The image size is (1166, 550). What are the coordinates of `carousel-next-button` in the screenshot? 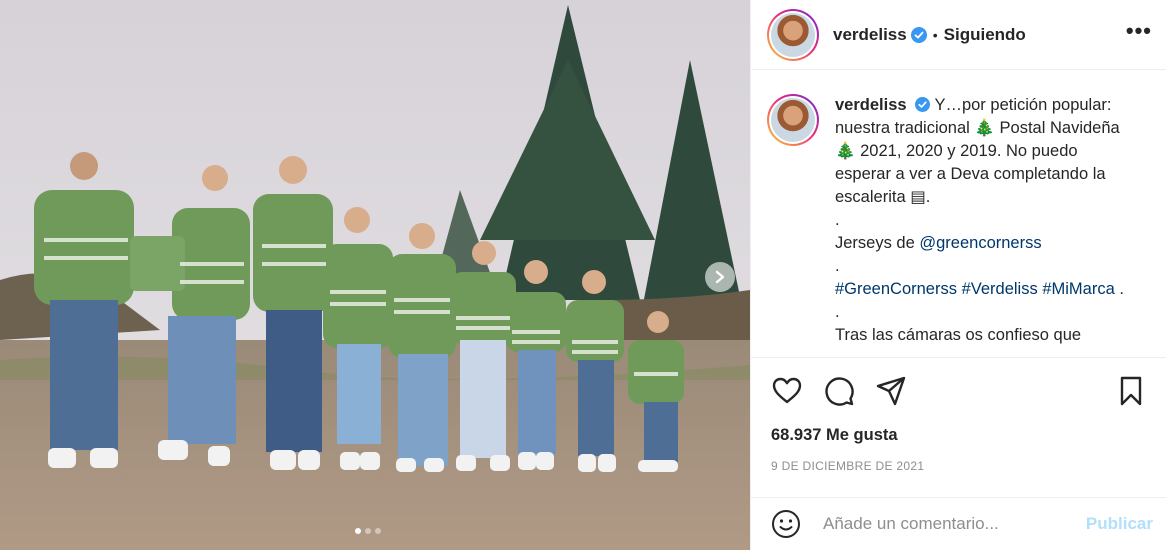 It's located at (720, 277).